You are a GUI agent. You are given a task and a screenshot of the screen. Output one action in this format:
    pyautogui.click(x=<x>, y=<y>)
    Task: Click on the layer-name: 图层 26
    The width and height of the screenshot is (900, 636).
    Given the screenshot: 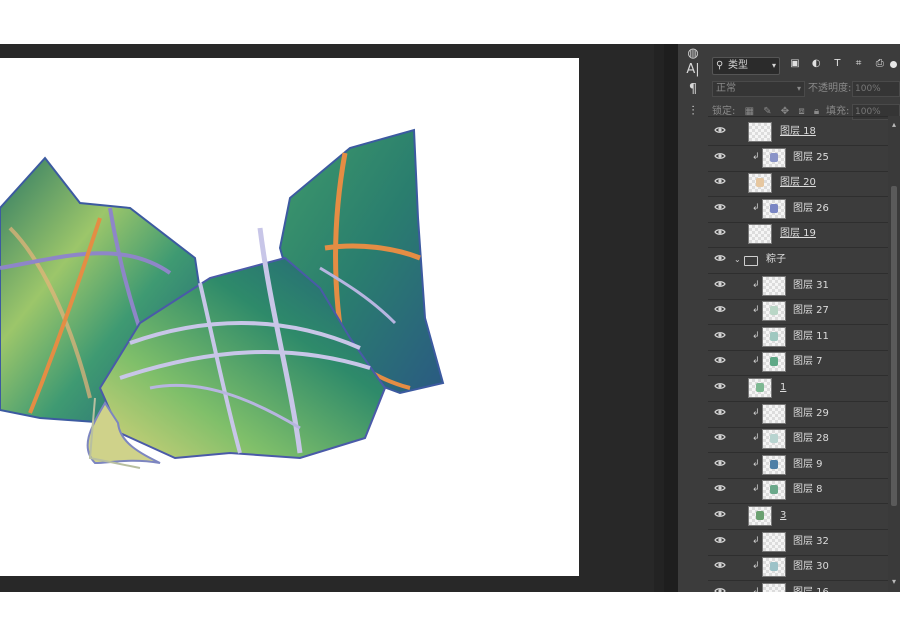 What is the action you would take?
    pyautogui.click(x=811, y=208)
    